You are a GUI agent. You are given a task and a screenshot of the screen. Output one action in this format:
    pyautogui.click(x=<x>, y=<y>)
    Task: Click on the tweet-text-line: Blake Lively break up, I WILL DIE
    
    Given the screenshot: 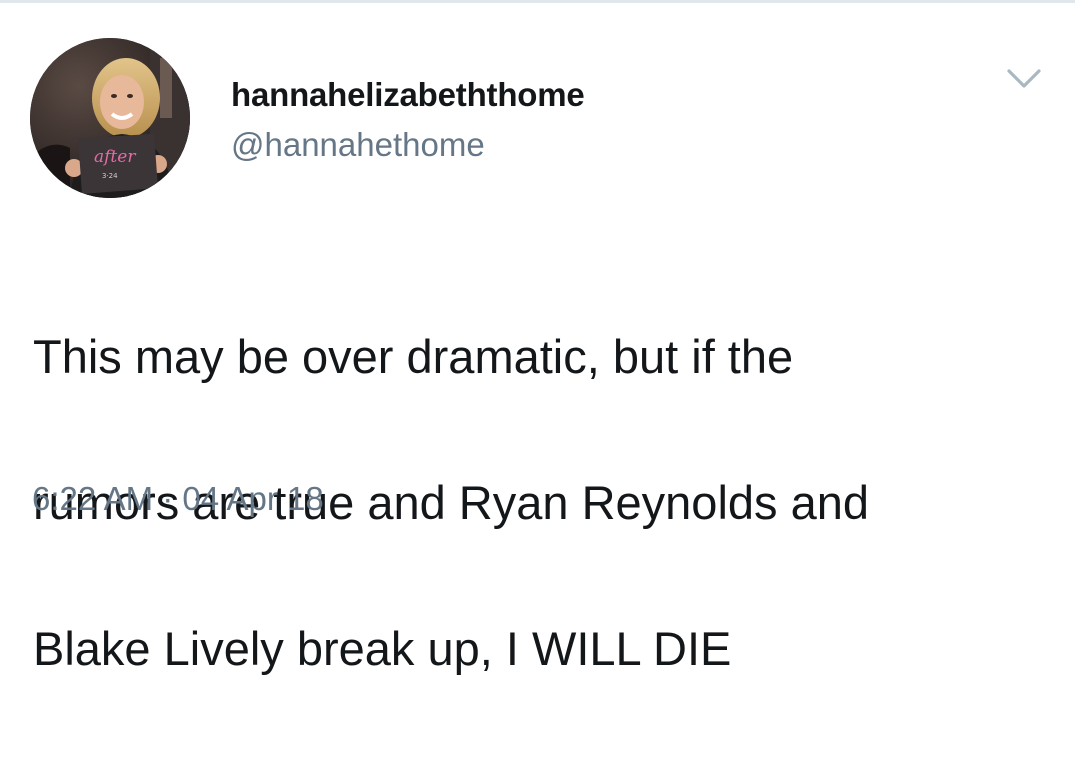 What is the action you would take?
    pyautogui.click(x=382, y=648)
    